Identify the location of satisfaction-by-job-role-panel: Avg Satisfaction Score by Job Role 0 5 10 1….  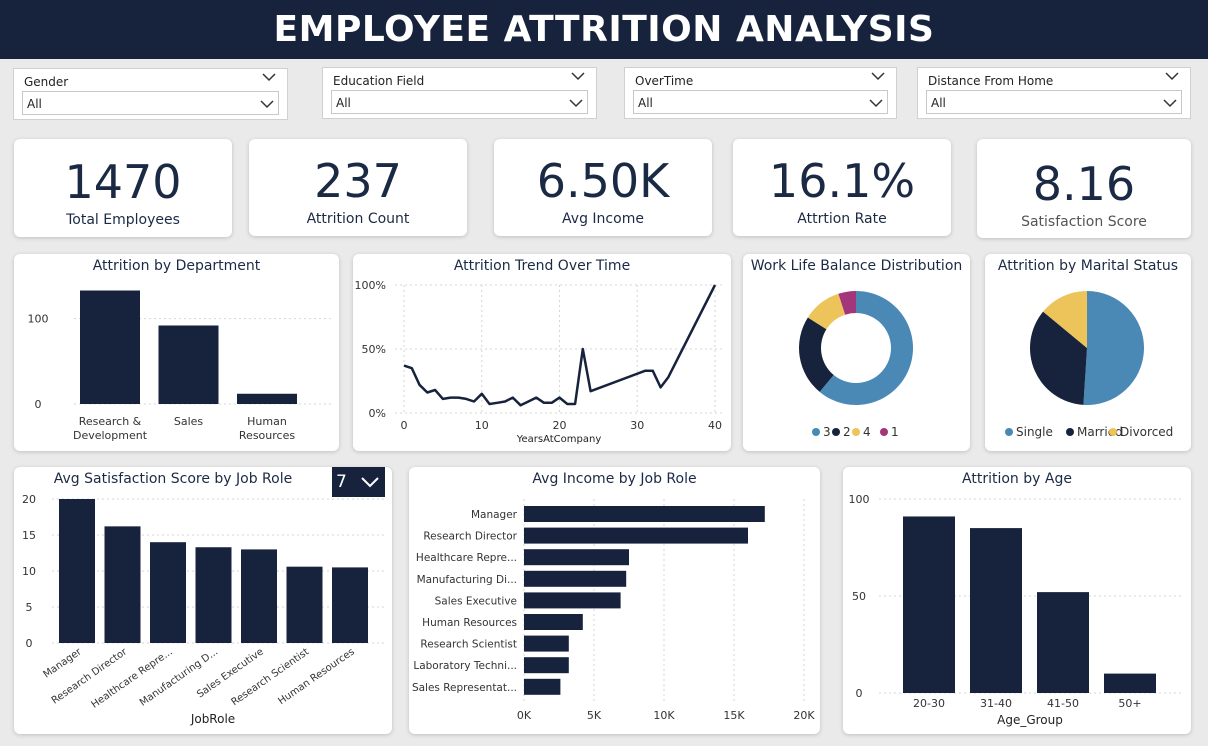
(203, 600).